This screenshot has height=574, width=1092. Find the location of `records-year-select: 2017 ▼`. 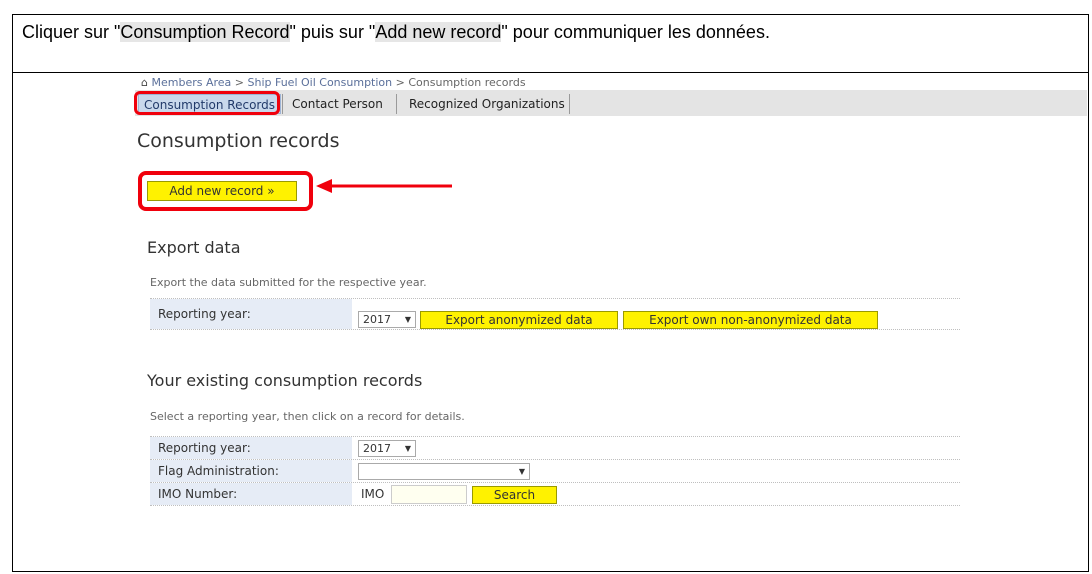

records-year-select: 2017 ▼ is located at coordinates (387, 448).